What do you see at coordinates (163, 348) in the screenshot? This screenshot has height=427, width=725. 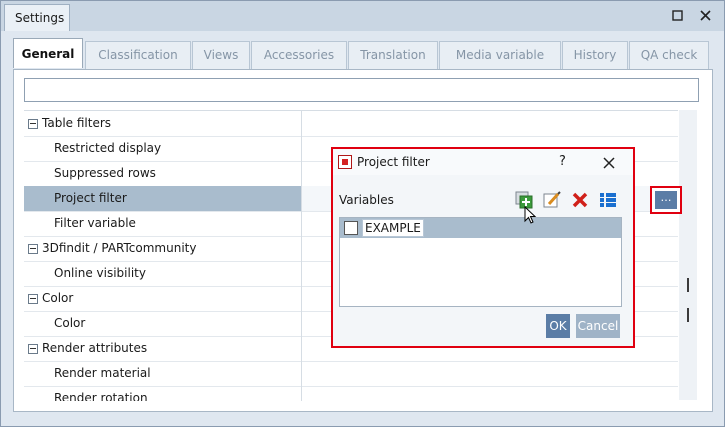 I see `row-label-cell: Render attributes` at bounding box center [163, 348].